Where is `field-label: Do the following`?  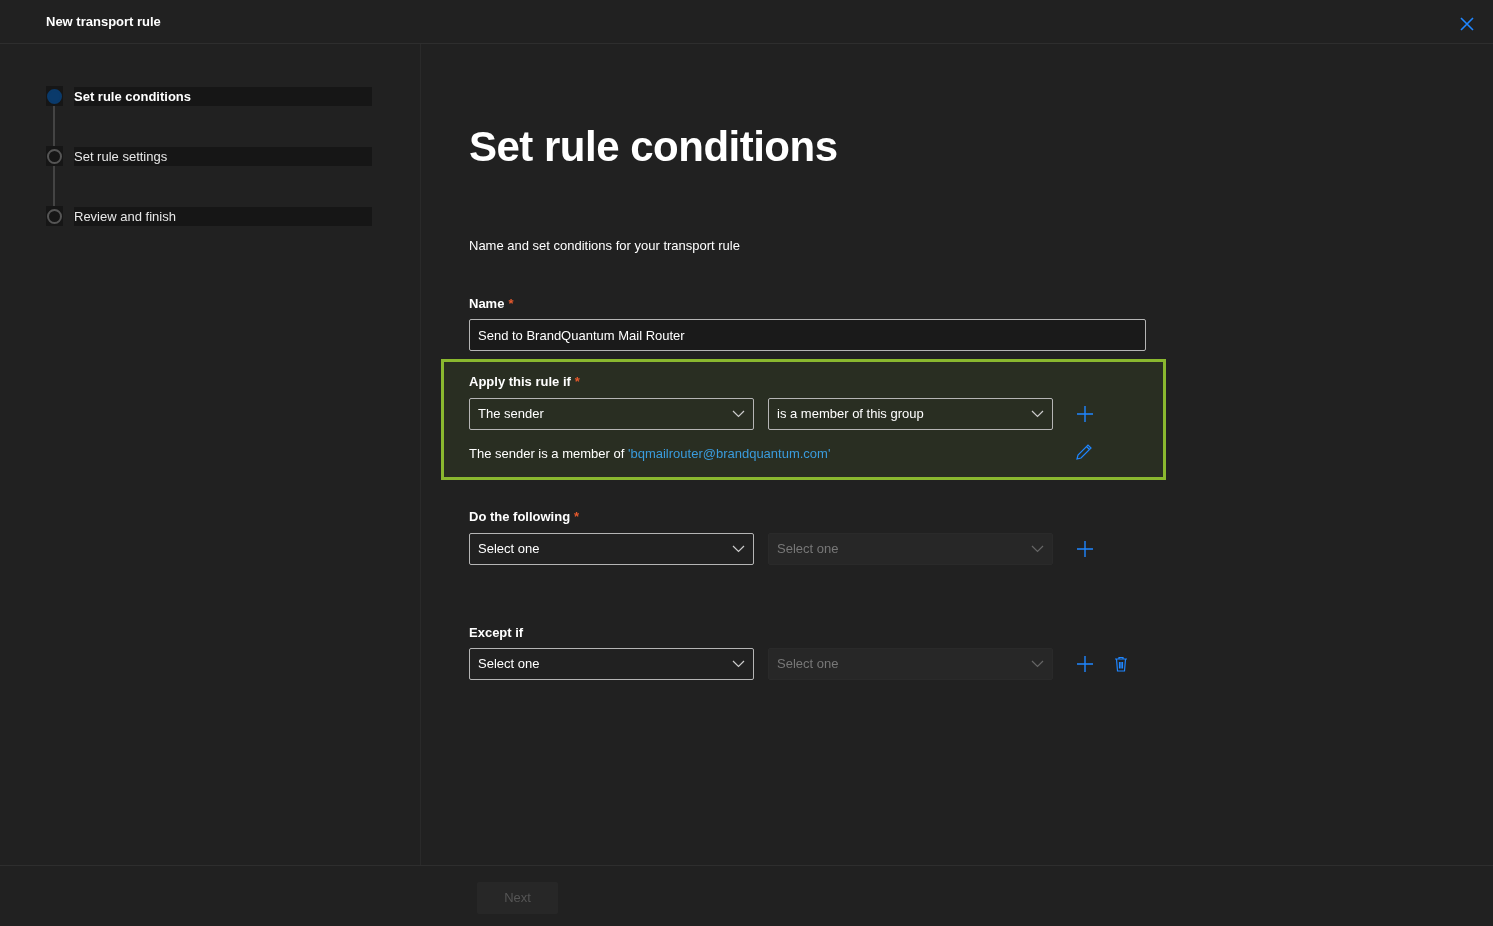 field-label: Do the following is located at coordinates (520, 517).